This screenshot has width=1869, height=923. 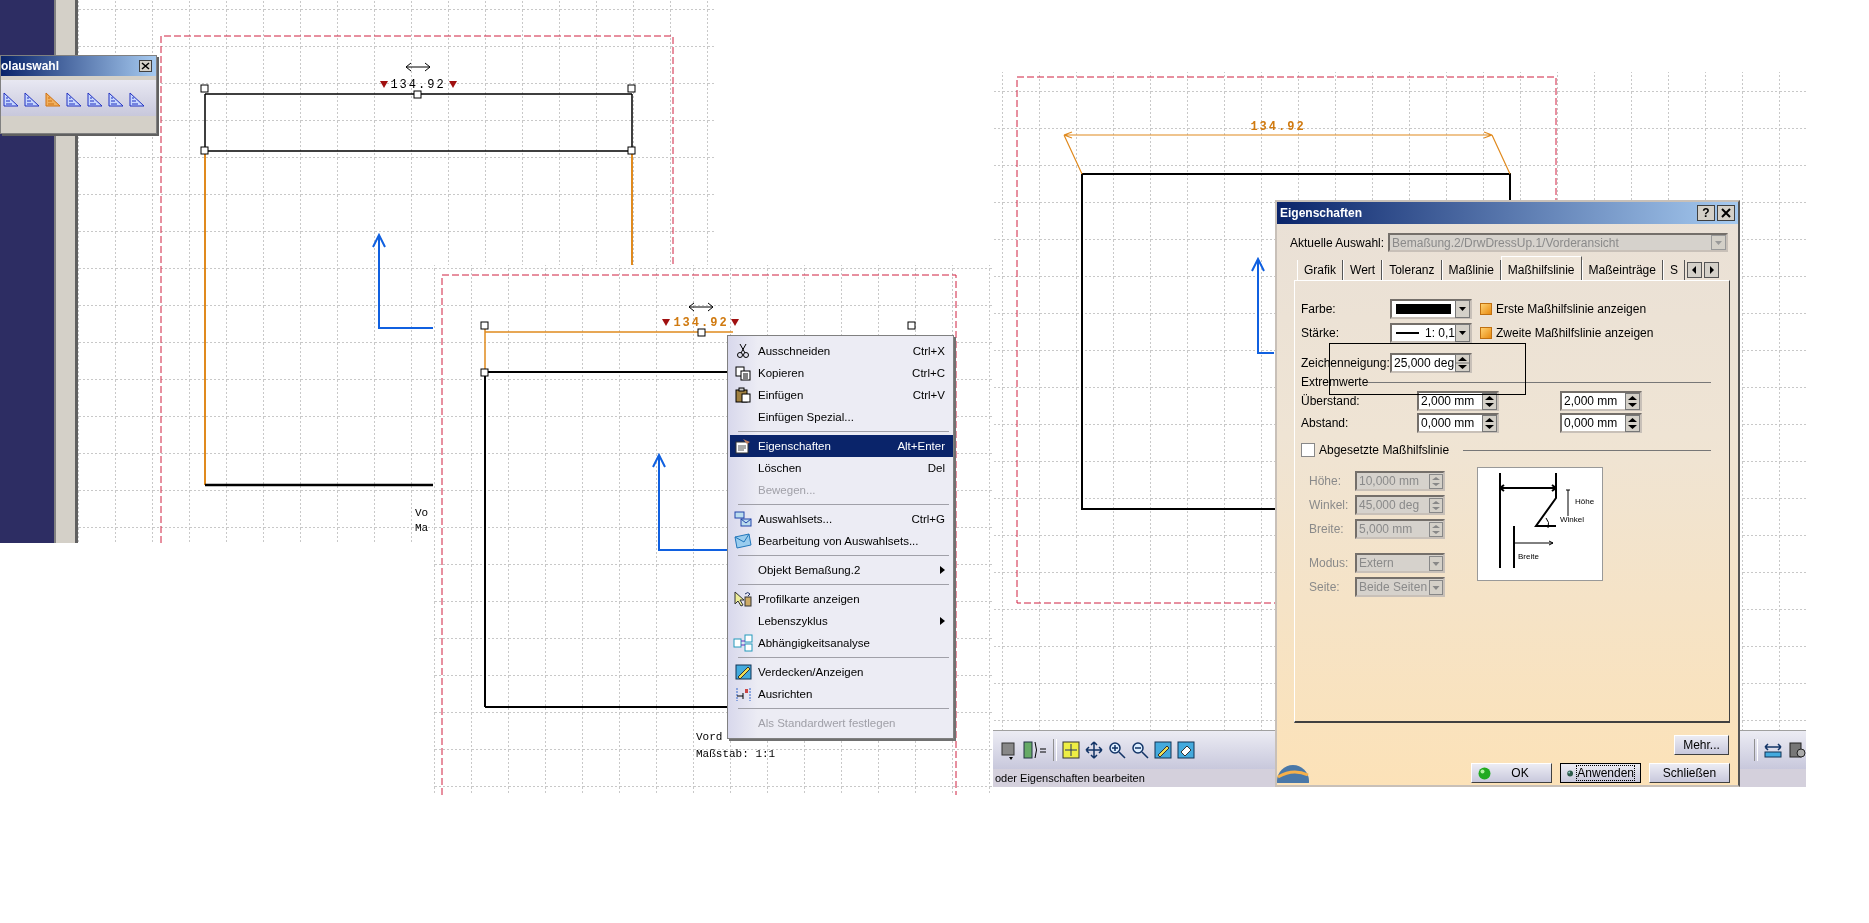 I want to click on clipboard-icon, so click(x=743, y=395).